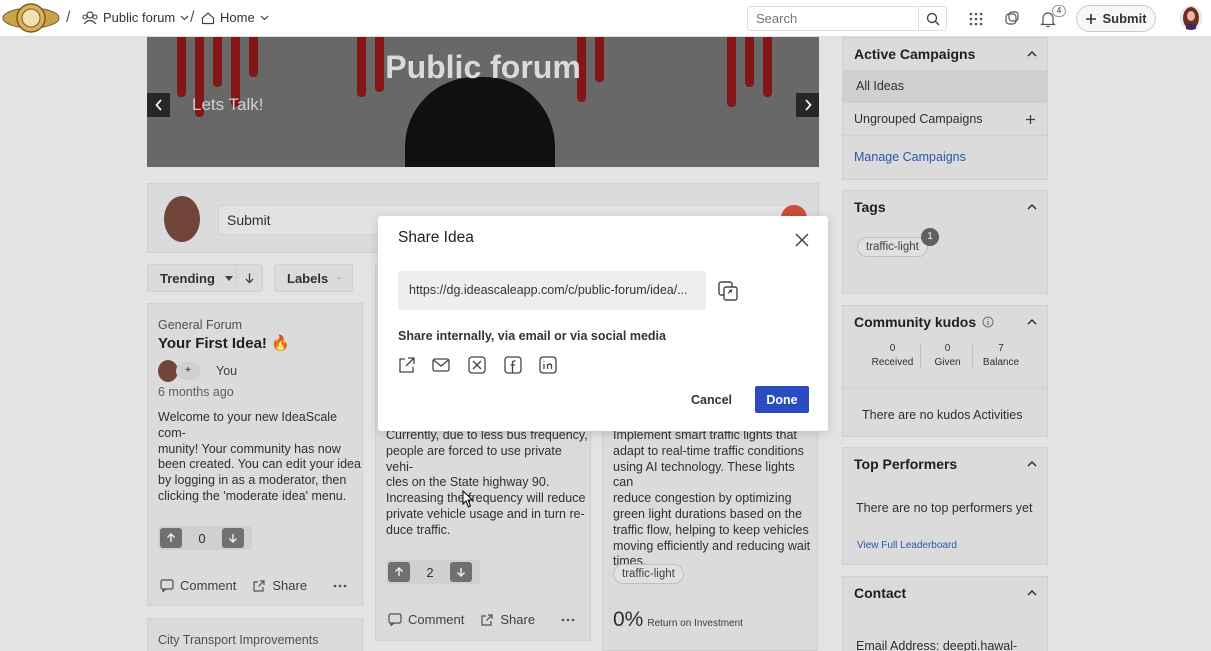 Image resolution: width=1211 pixels, height=651 pixels. I want to click on messages-button, so click(1012, 19).